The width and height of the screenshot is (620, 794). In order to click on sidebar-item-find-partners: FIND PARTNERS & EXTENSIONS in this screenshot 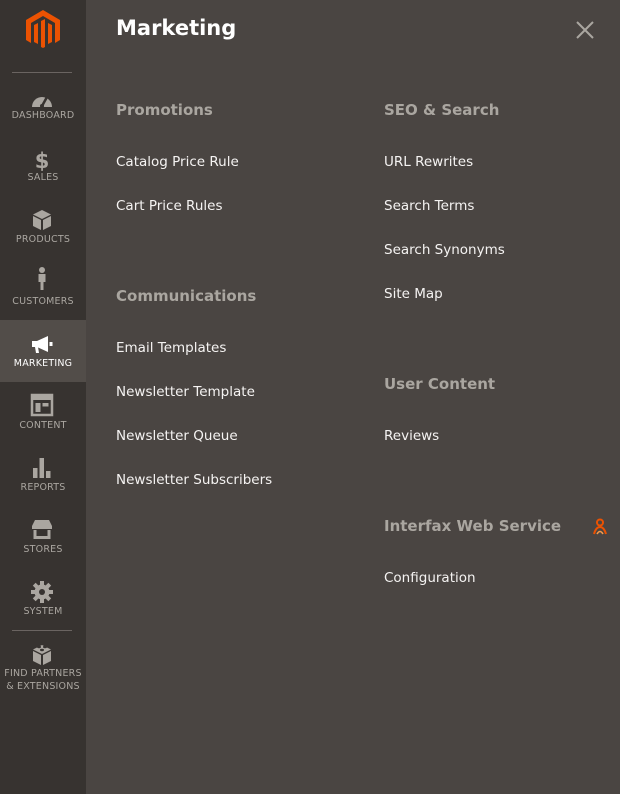, I will do `click(43, 668)`.